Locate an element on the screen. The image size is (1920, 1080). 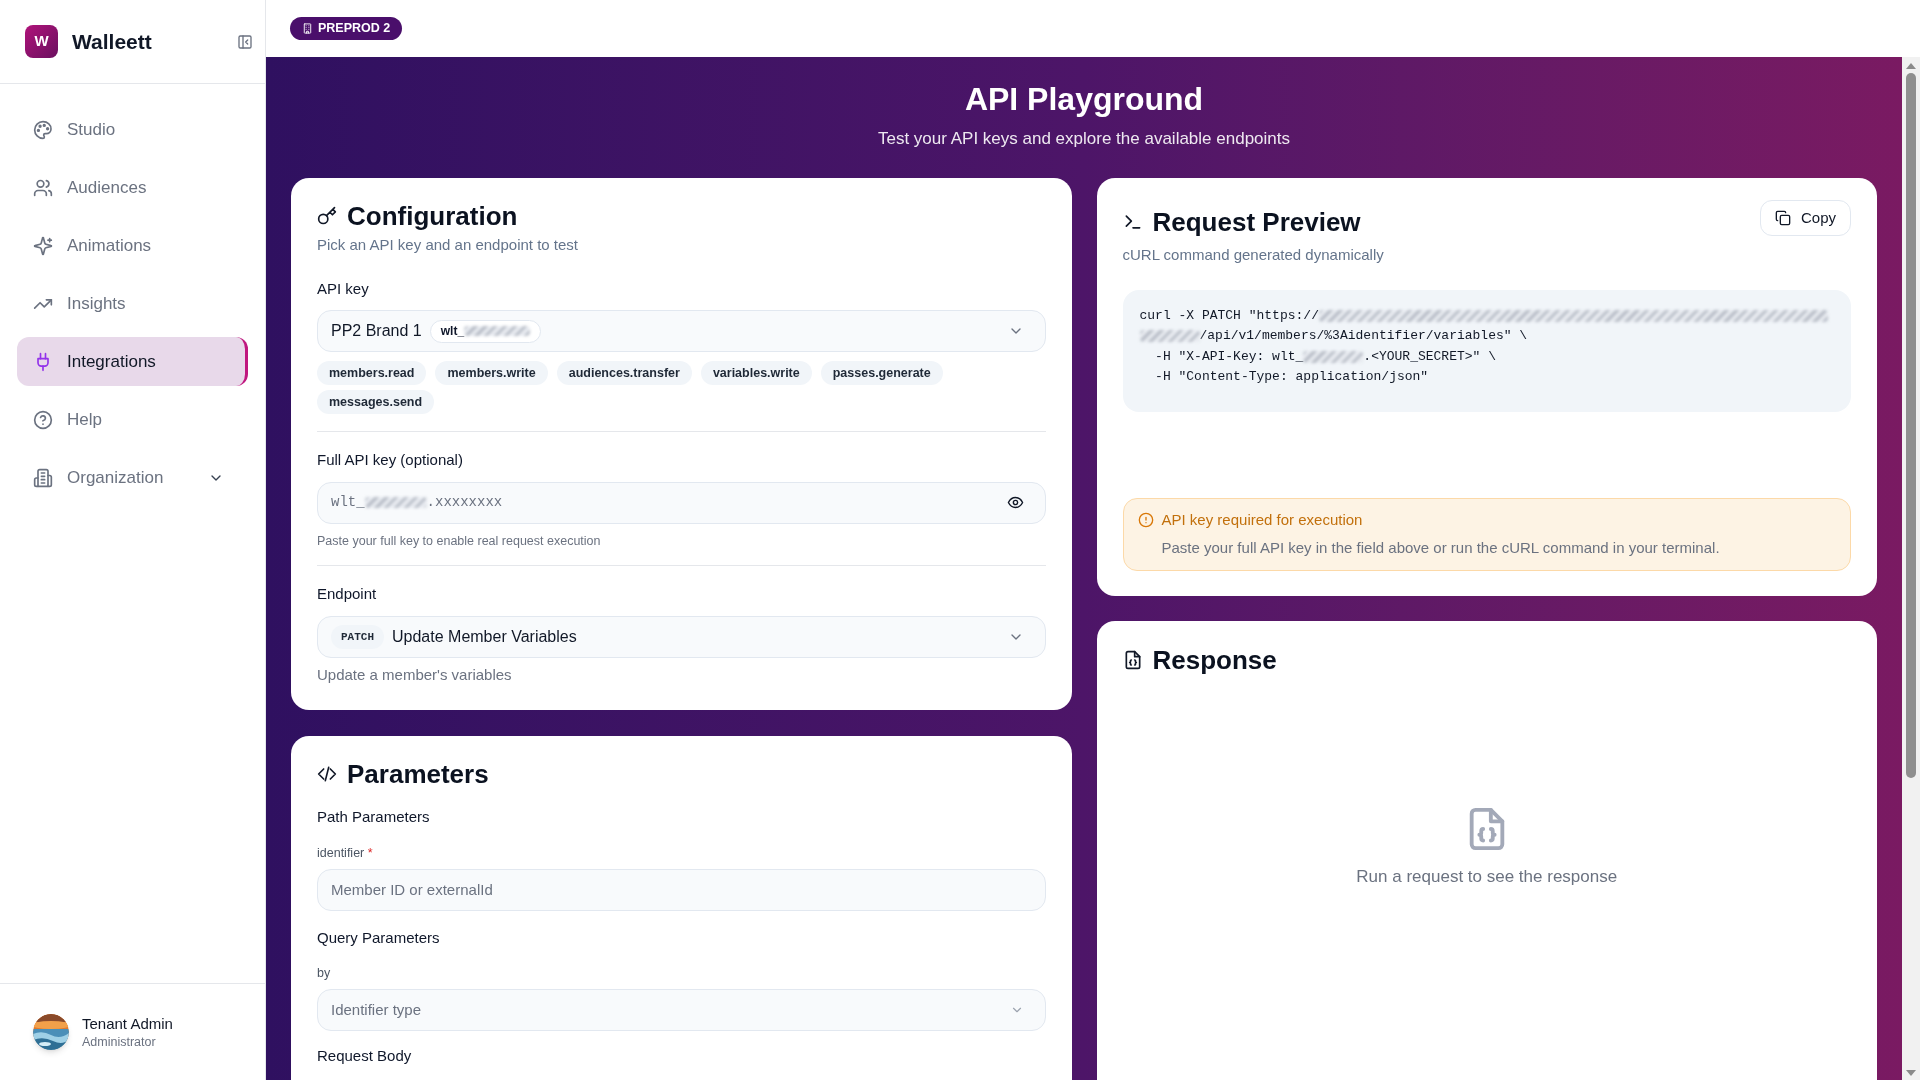
field-label: by is located at coordinates (324, 973).